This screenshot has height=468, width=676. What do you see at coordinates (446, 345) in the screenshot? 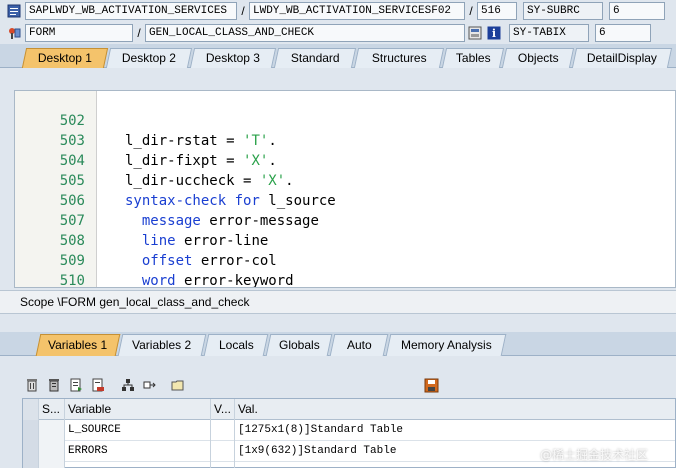
I see `tab-memory-analysis: Memory Analysis` at bounding box center [446, 345].